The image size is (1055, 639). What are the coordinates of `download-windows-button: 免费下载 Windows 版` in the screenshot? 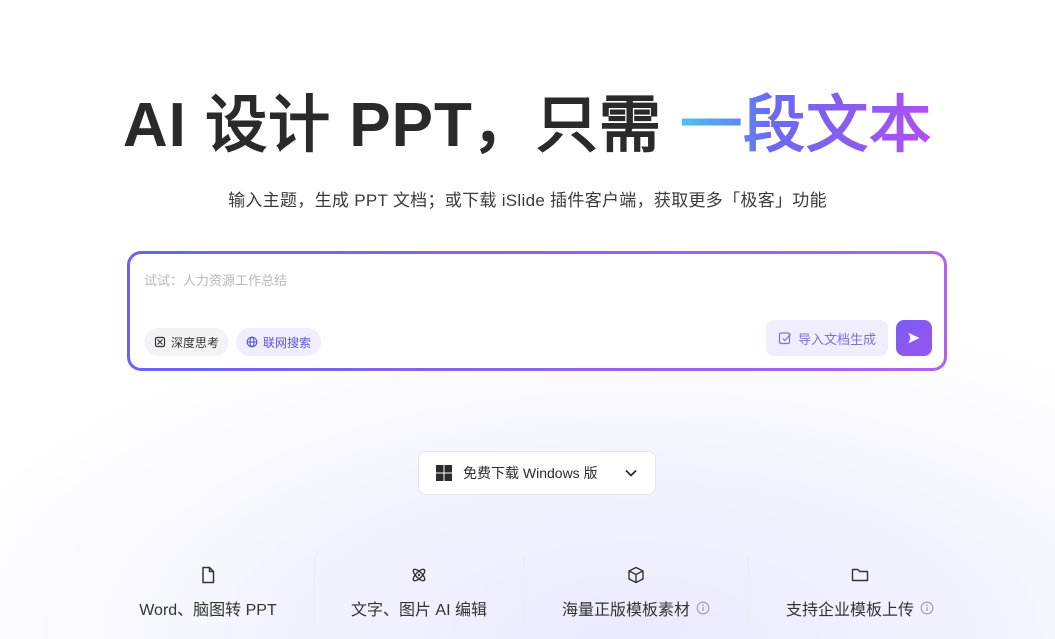 It's located at (537, 473).